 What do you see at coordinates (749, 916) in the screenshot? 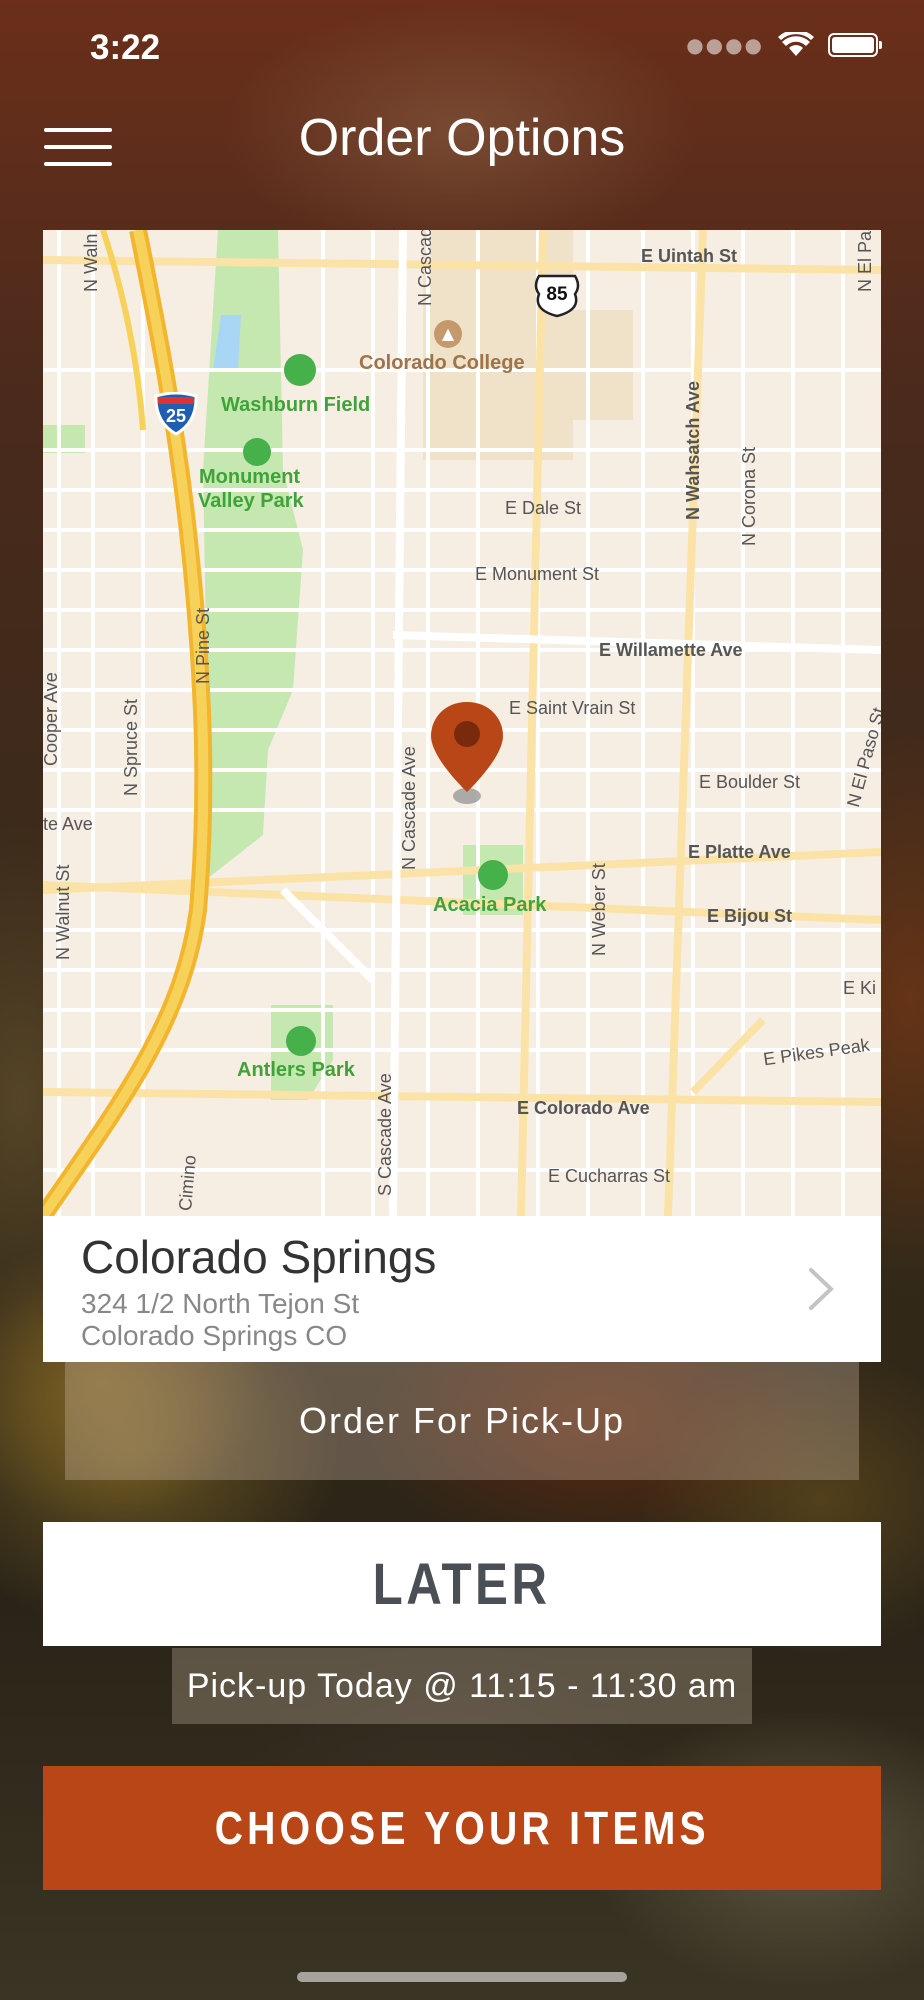
I see `street-label: E Bijou St` at bounding box center [749, 916].